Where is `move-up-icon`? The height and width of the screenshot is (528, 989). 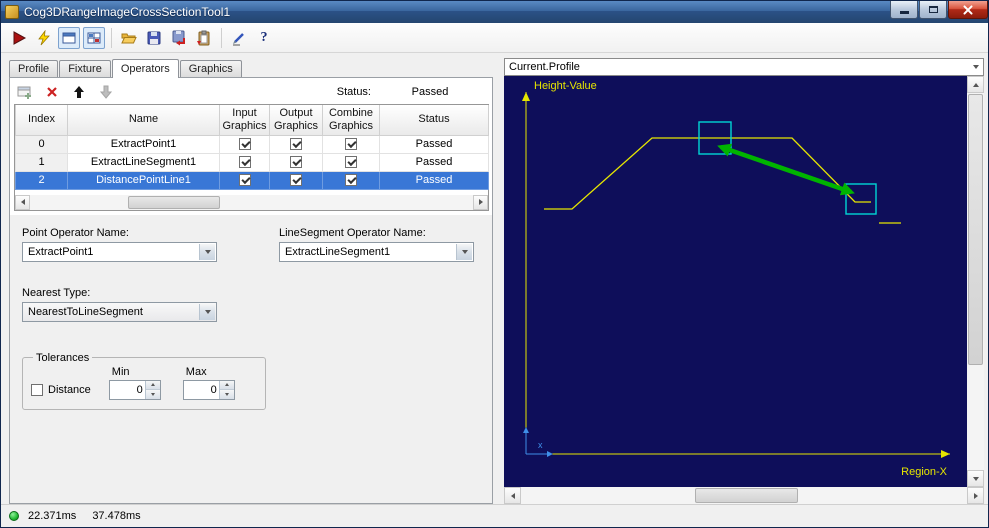 move-up-icon is located at coordinates (79, 92).